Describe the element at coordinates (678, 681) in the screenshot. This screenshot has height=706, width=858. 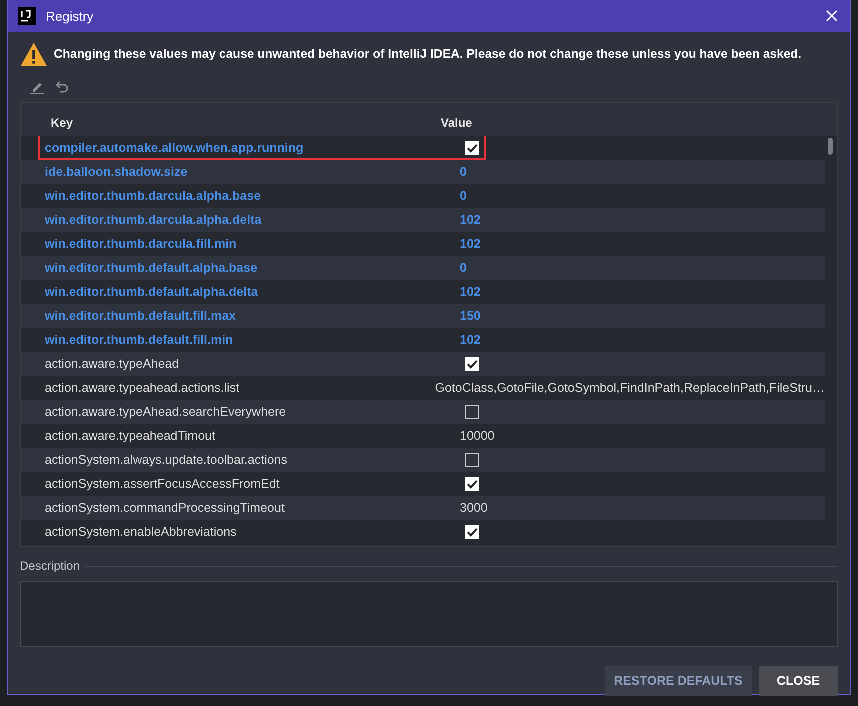
I see `dialog-button: RESTORE DEFAULTS` at that location.